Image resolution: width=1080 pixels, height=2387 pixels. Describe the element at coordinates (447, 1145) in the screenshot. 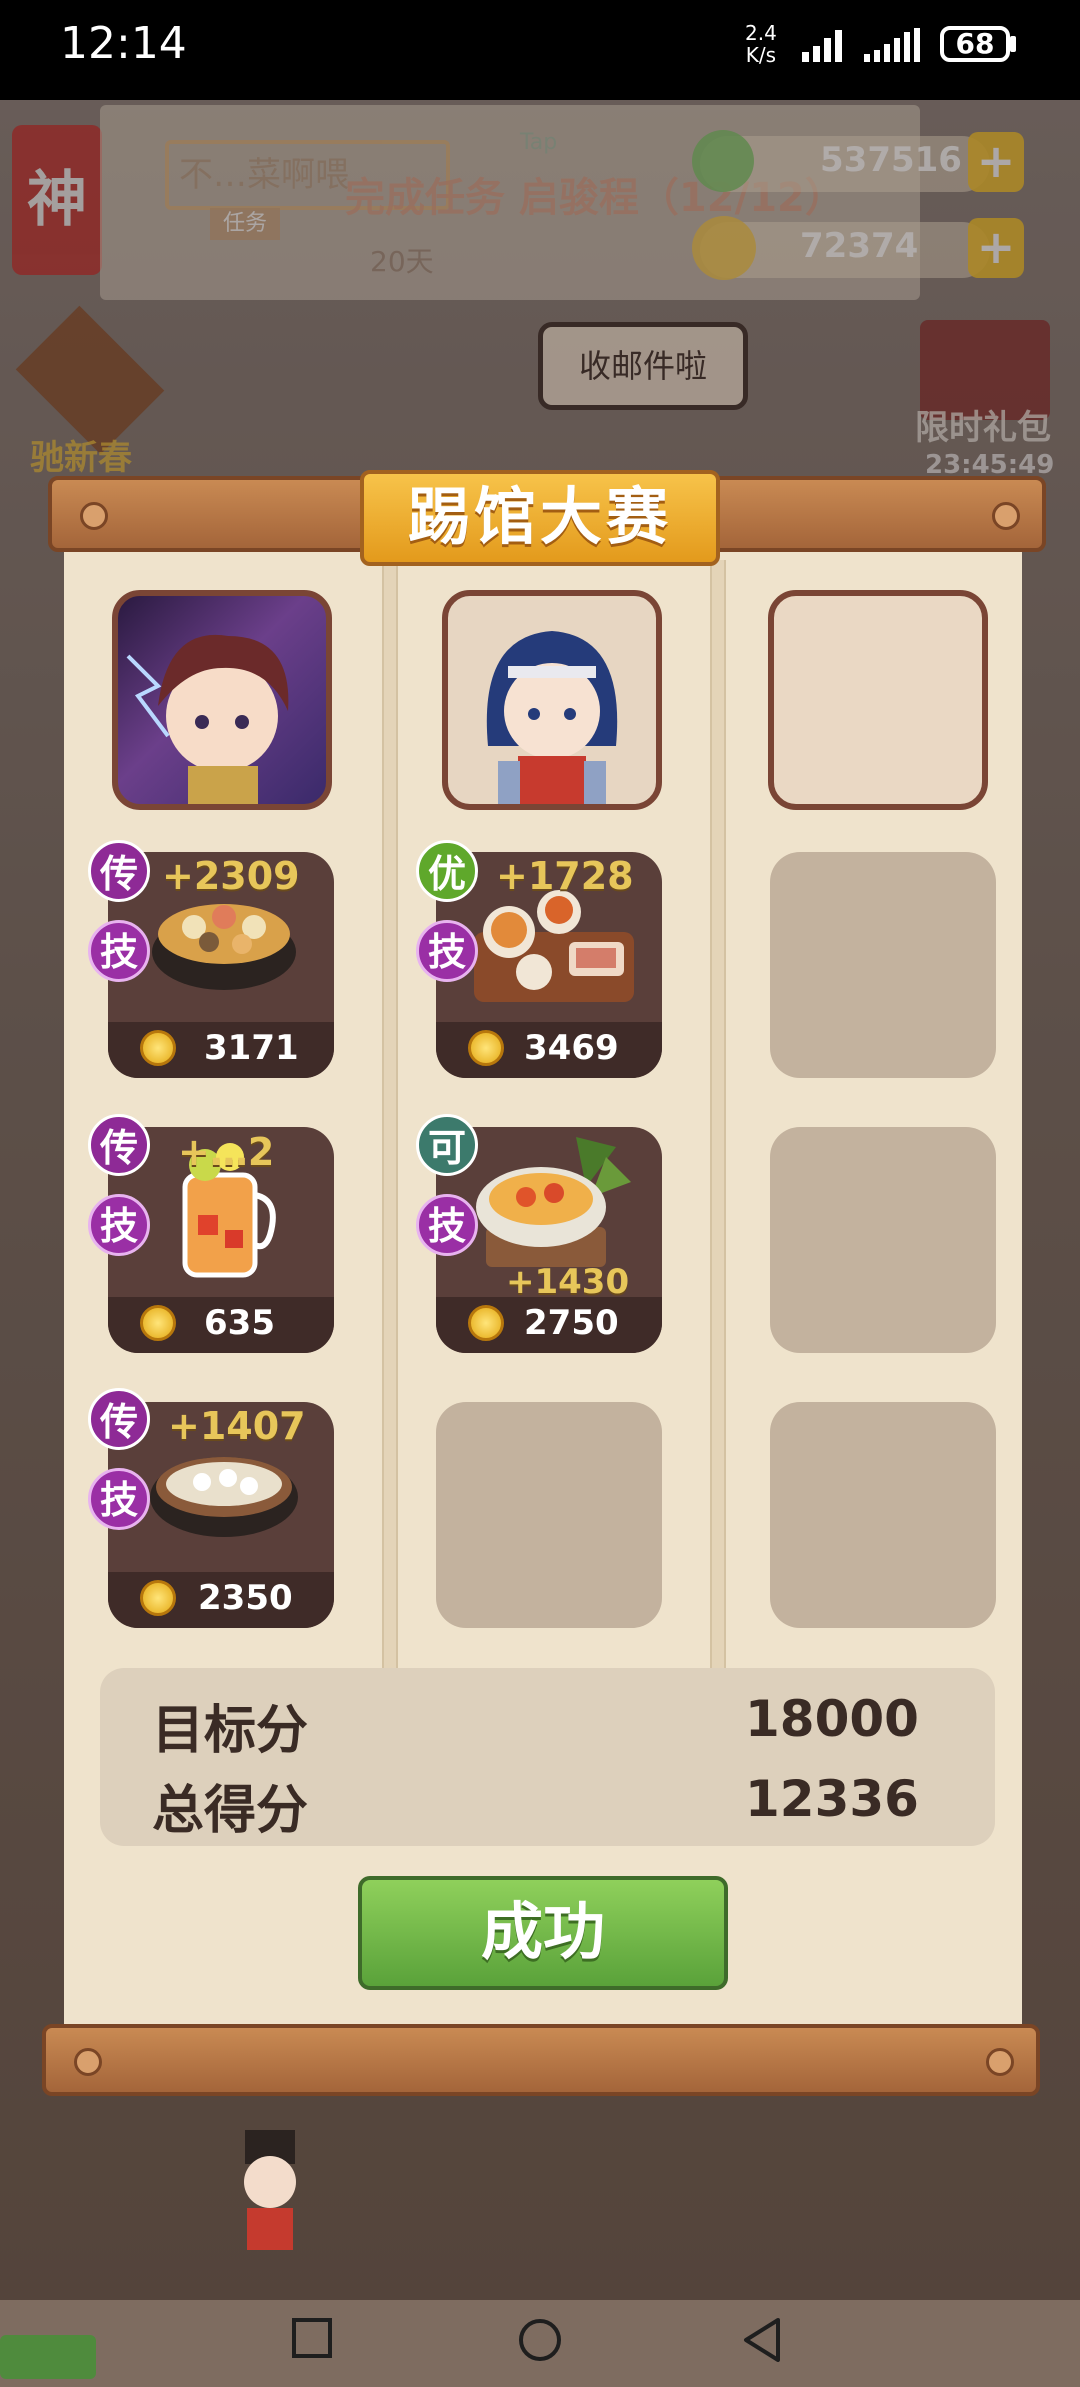

I see `rank-badge: 可` at that location.